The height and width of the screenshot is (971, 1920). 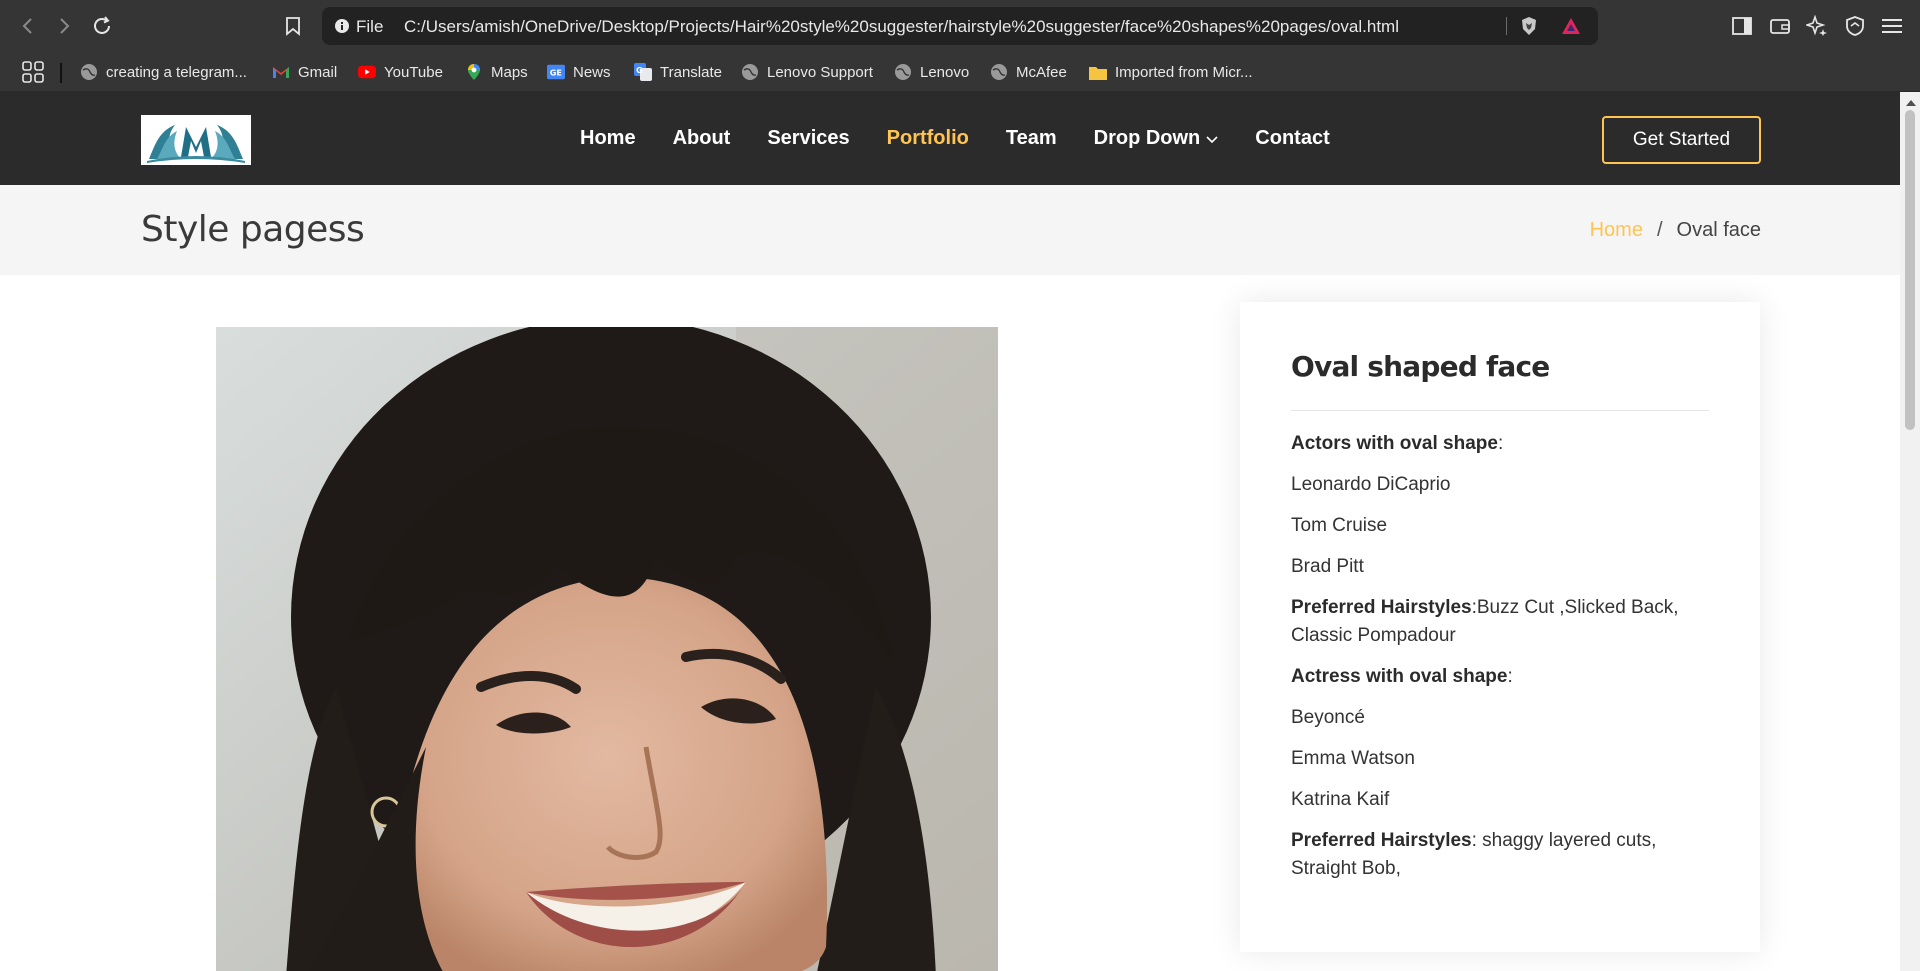 What do you see at coordinates (820, 72) in the screenshot?
I see `bookmark-label: Lenovo Support` at bounding box center [820, 72].